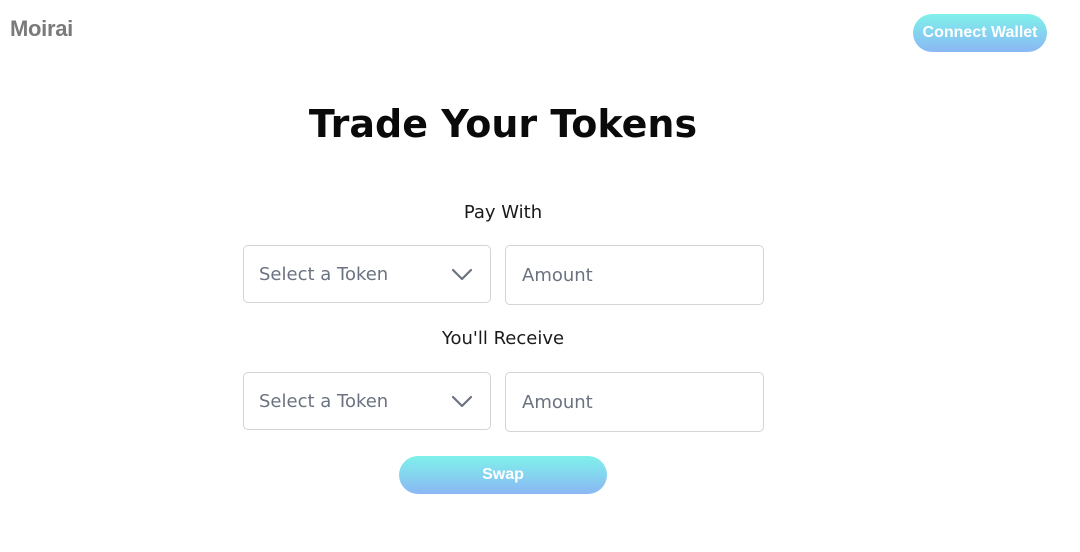 This screenshot has width=1080, height=552. I want to click on pay-amount-input, so click(634, 275).